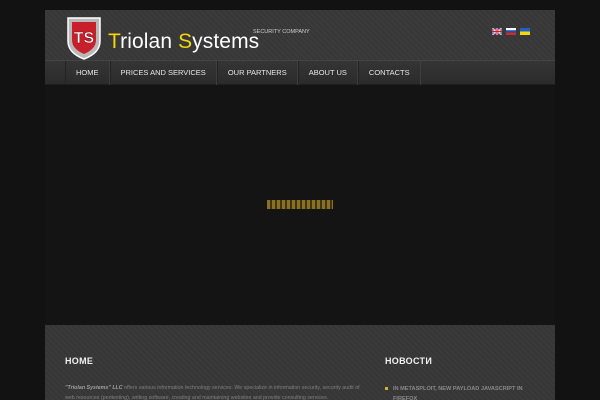 The image size is (600, 400). Describe the element at coordinates (146, 41) in the screenshot. I see `logo-word-riolan: riolan` at that location.